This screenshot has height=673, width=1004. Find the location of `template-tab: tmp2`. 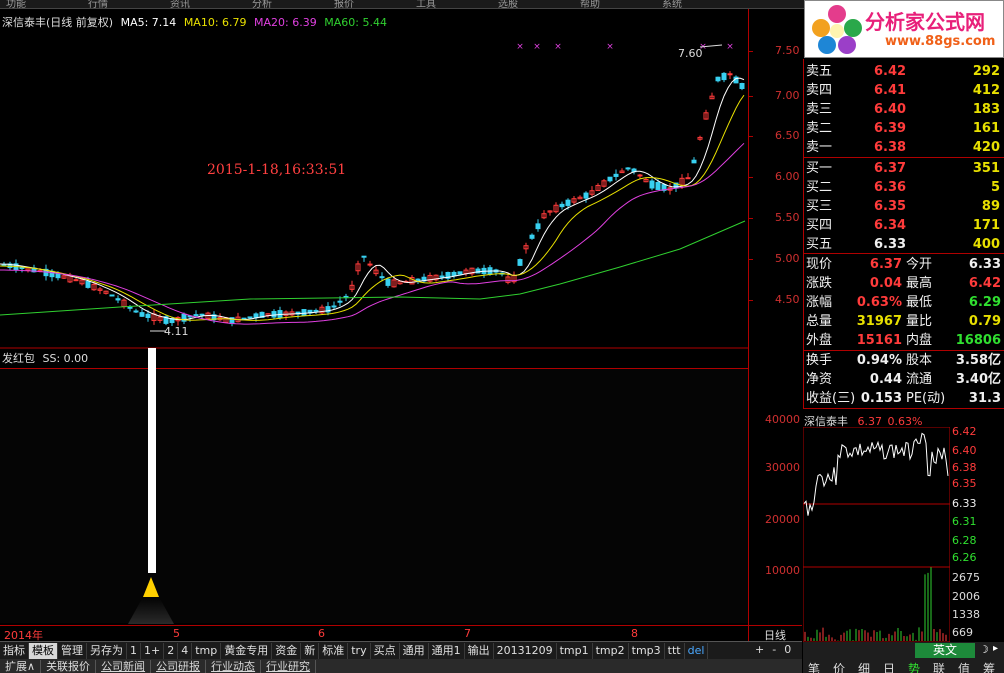

template-tab: tmp2 is located at coordinates (611, 650).